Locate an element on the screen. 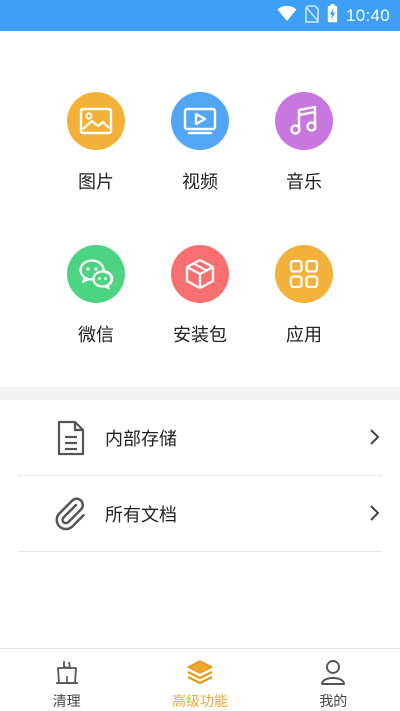 This screenshot has width=400, height=711. video-icon is located at coordinates (200, 121).